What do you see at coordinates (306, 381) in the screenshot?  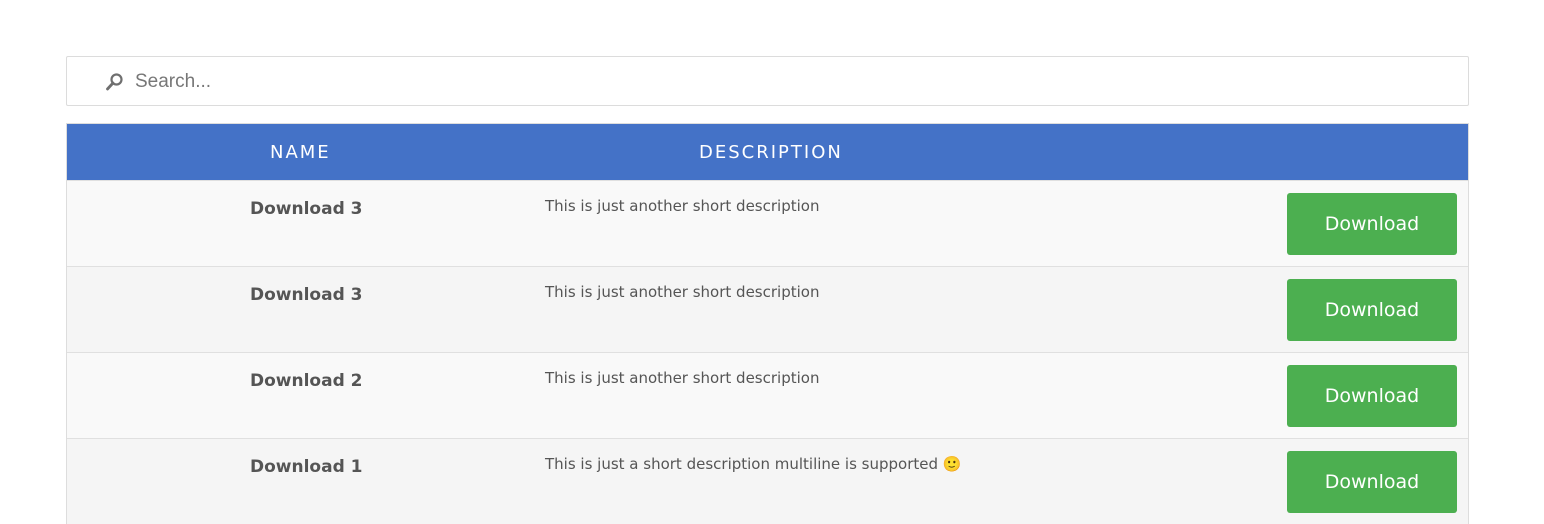 I see `download-name: Download 2` at bounding box center [306, 381].